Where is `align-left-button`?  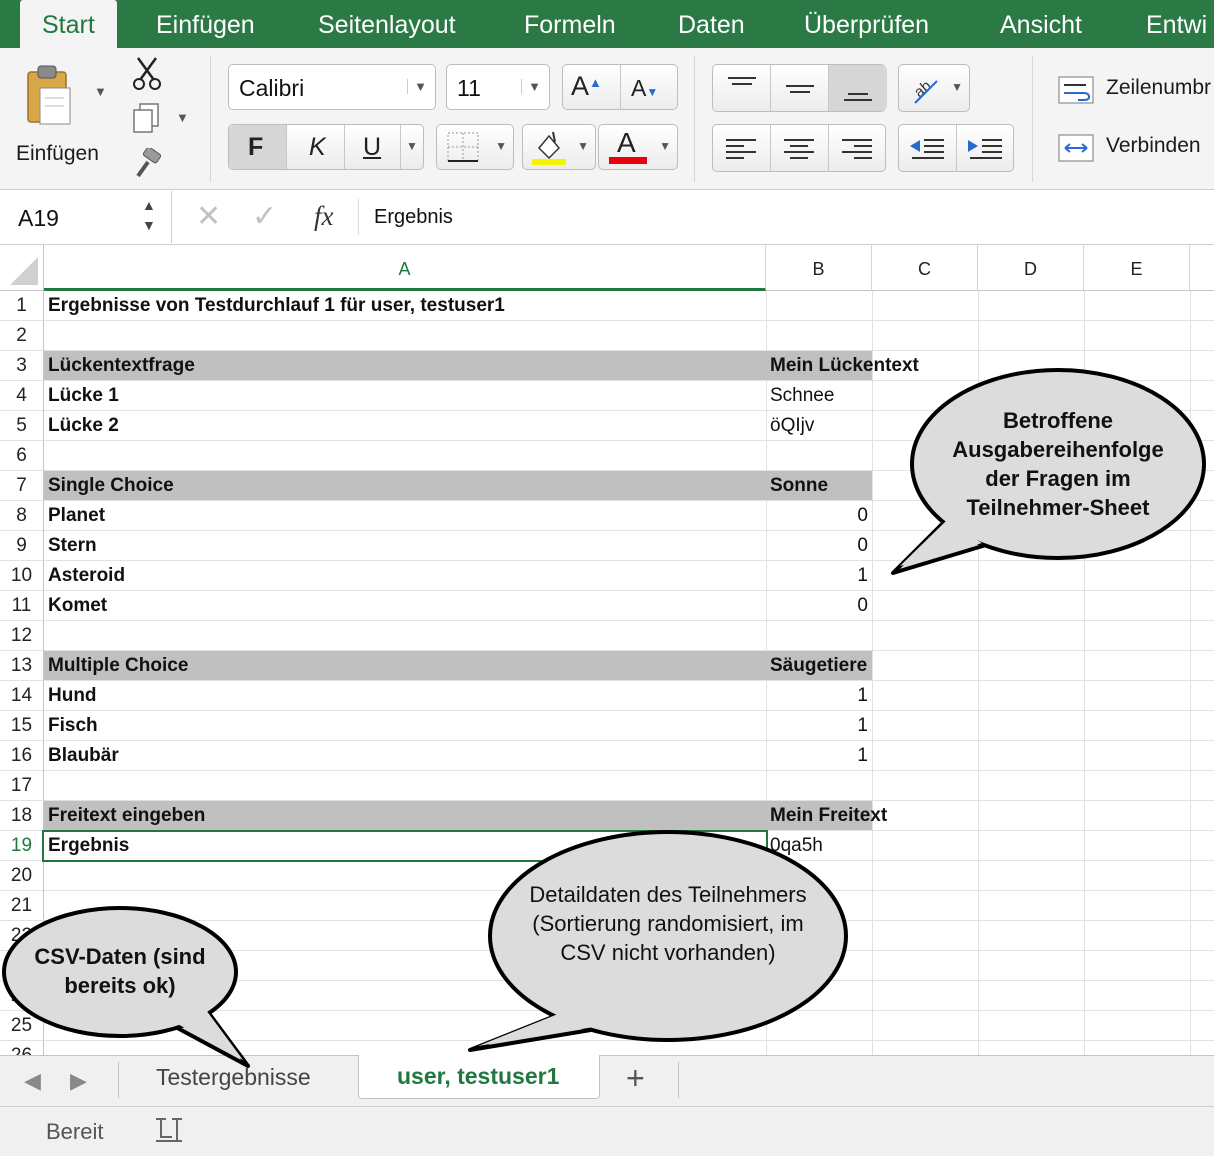
align-left-button is located at coordinates (742, 148).